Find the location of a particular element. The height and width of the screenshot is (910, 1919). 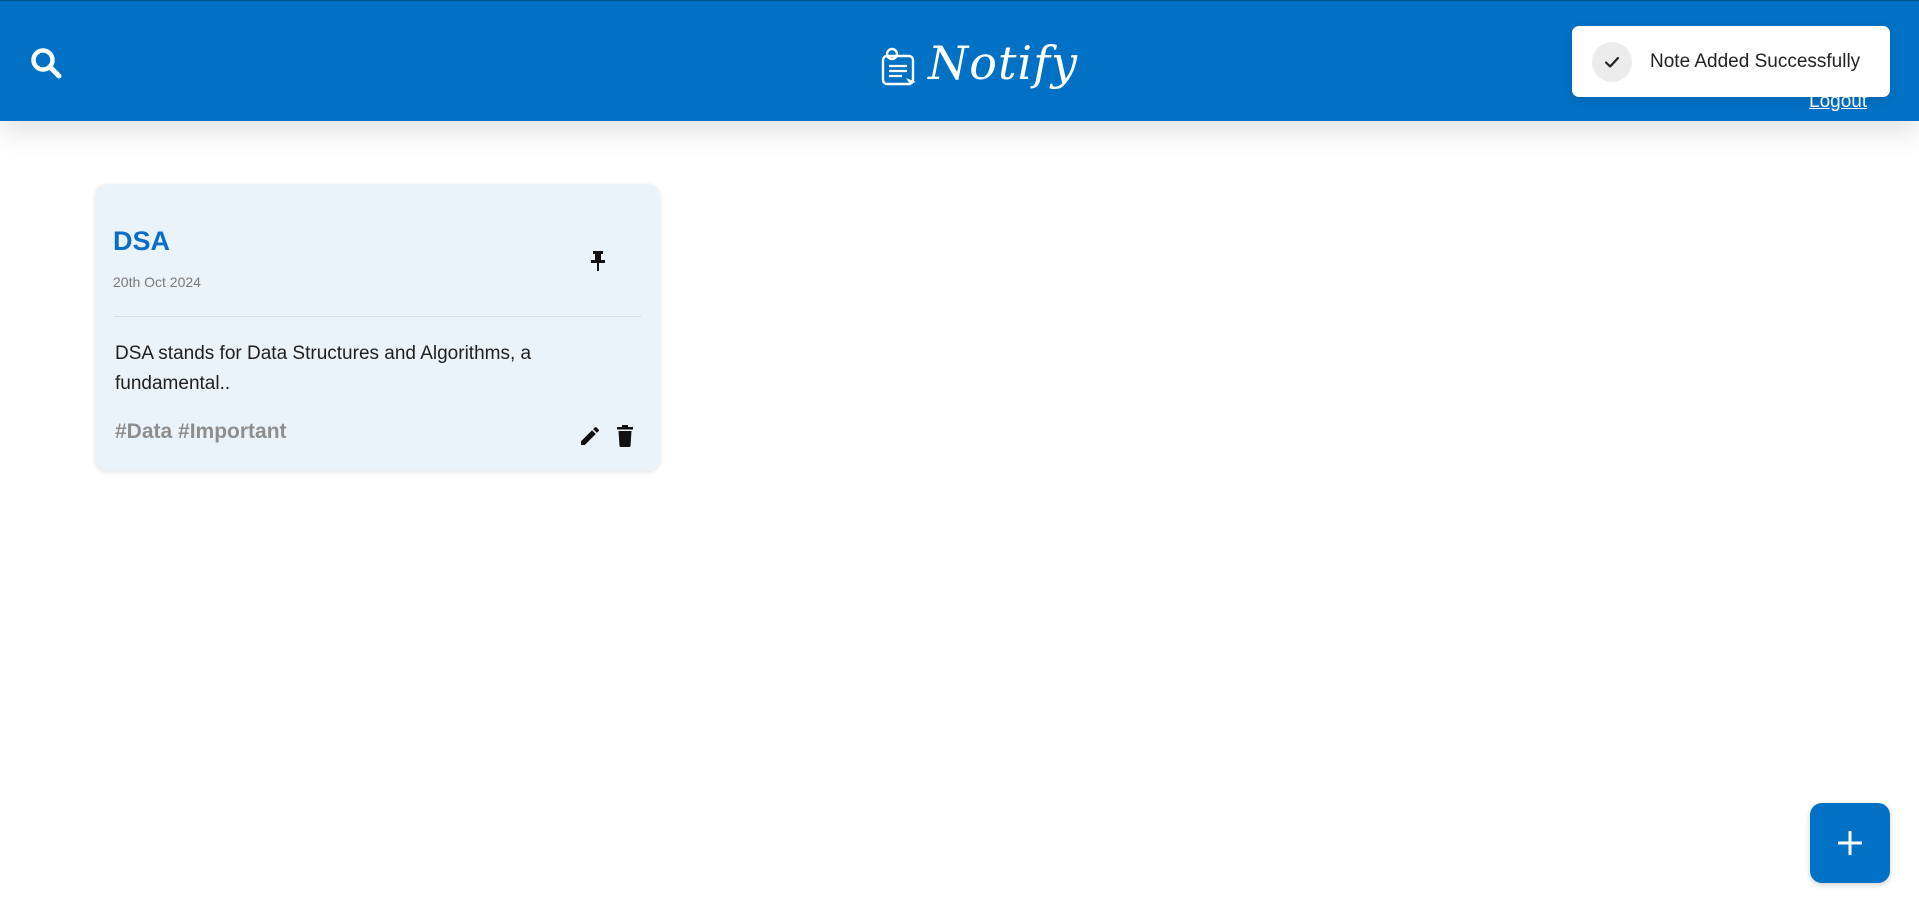

add-note-button is located at coordinates (1850, 843).